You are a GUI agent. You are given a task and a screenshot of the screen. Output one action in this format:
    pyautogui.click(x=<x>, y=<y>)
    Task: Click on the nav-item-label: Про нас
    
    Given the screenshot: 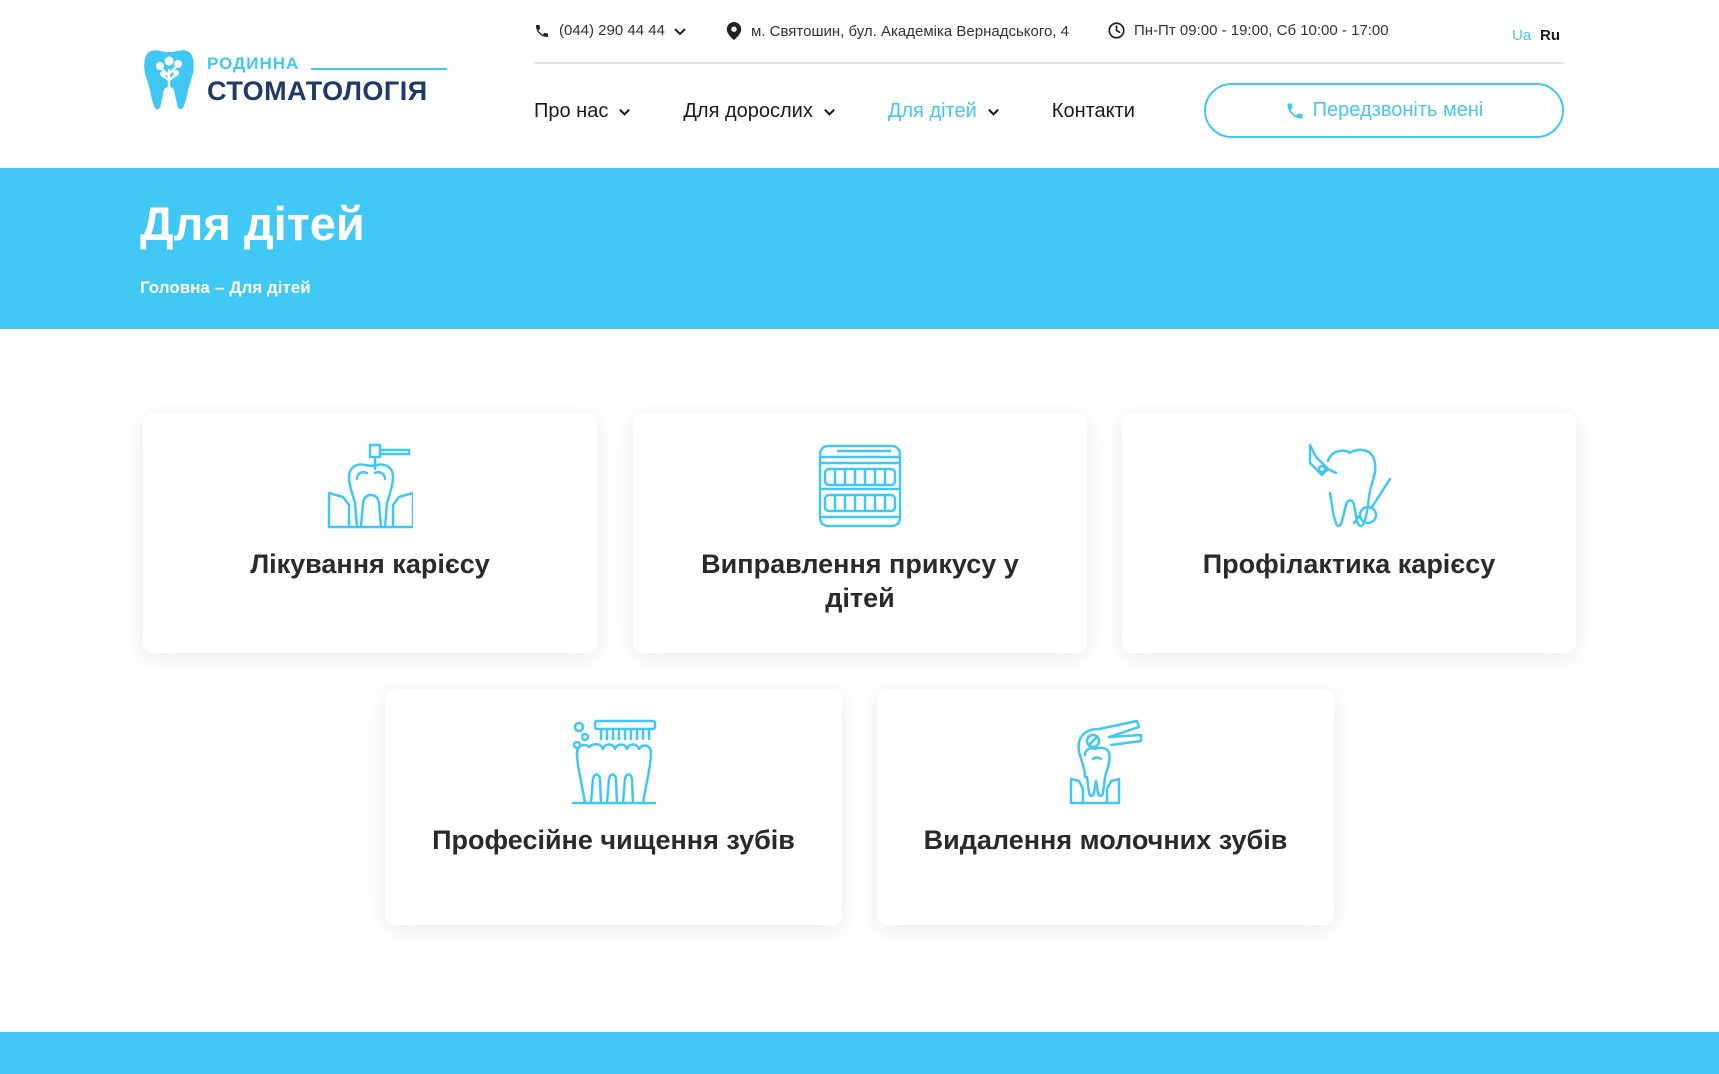 What is the action you would take?
    pyautogui.click(x=571, y=110)
    